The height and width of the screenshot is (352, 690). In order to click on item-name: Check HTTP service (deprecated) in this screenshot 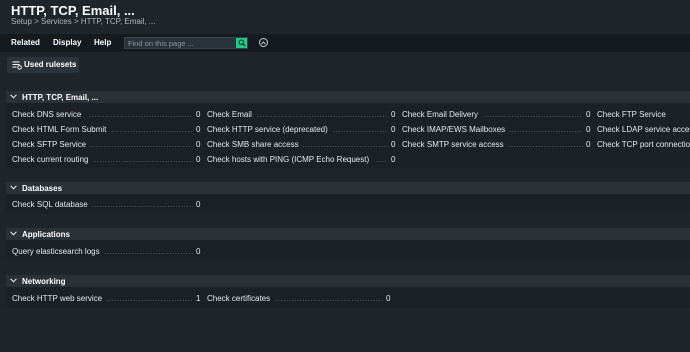, I will do `click(267, 129)`.